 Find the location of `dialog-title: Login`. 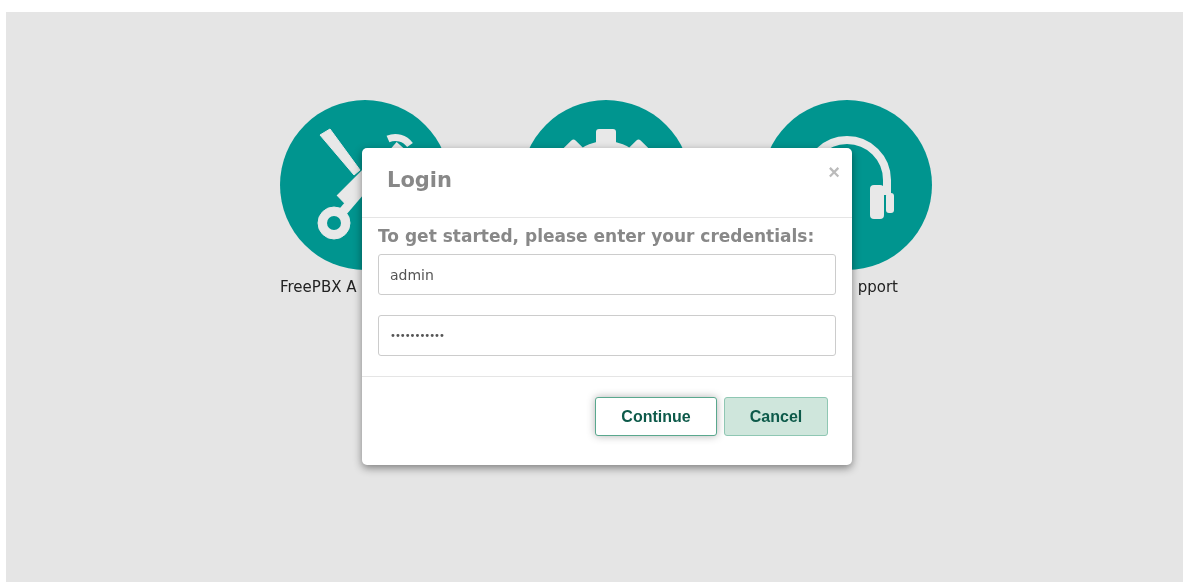

dialog-title: Login is located at coordinates (419, 181).